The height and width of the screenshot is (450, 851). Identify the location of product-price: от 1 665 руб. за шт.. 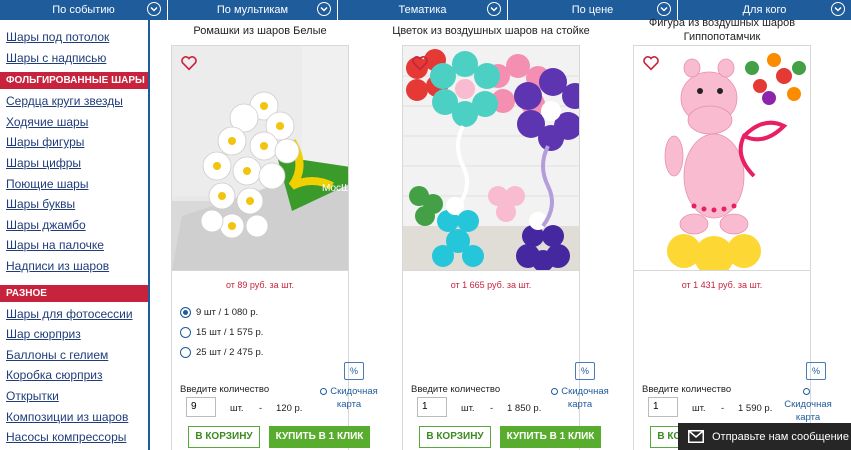
(491, 285).